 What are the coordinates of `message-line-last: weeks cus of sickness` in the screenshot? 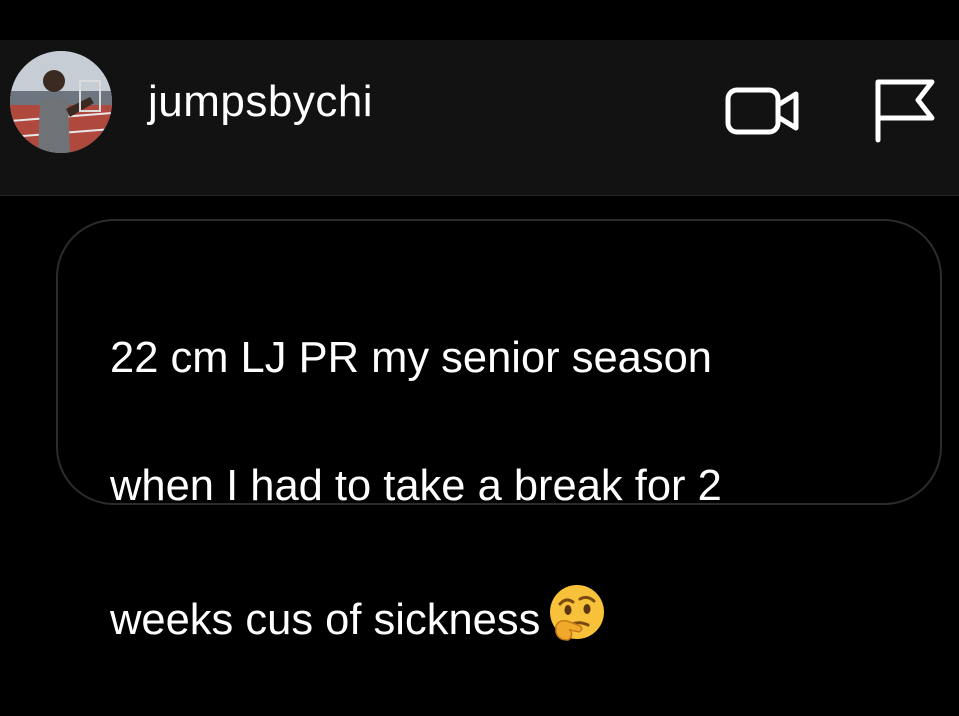 It's located at (510, 617).